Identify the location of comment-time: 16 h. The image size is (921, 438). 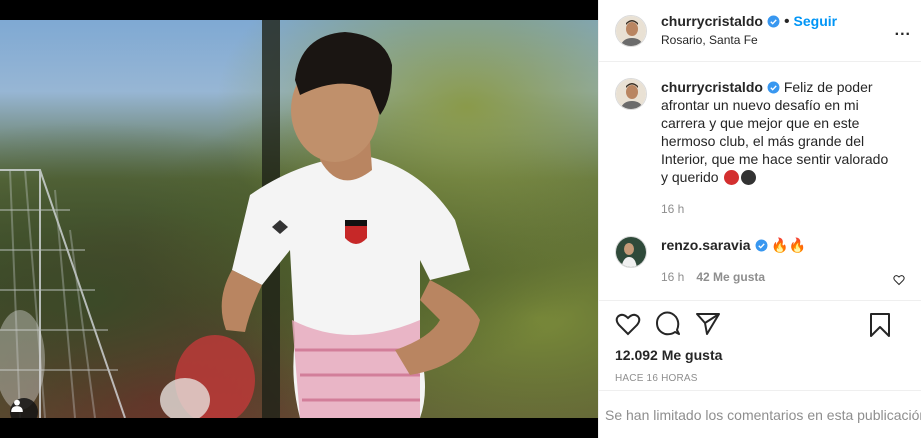
(672, 277).